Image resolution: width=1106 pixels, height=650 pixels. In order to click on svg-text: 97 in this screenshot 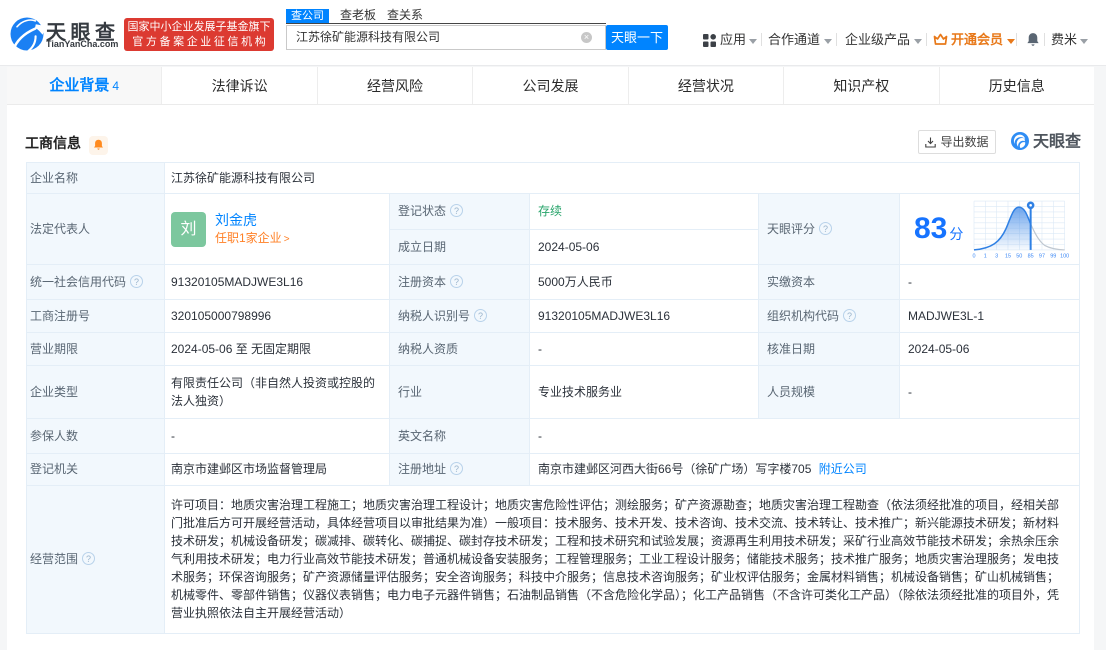, I will do `click(1042, 255)`.